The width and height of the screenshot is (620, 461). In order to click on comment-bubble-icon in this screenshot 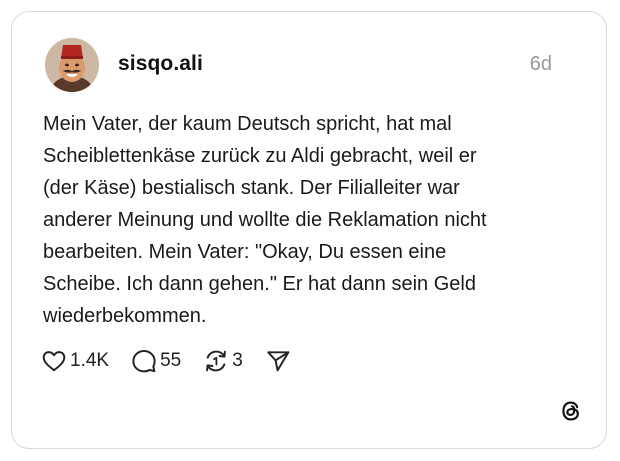, I will do `click(144, 361)`.